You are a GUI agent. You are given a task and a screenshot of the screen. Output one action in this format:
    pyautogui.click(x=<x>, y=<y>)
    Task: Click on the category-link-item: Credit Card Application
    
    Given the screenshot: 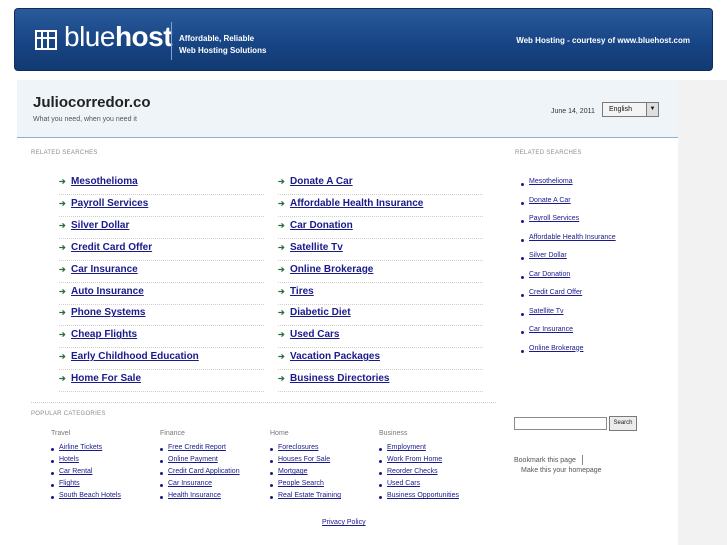 What is the action you would take?
    pyautogui.click(x=215, y=473)
    